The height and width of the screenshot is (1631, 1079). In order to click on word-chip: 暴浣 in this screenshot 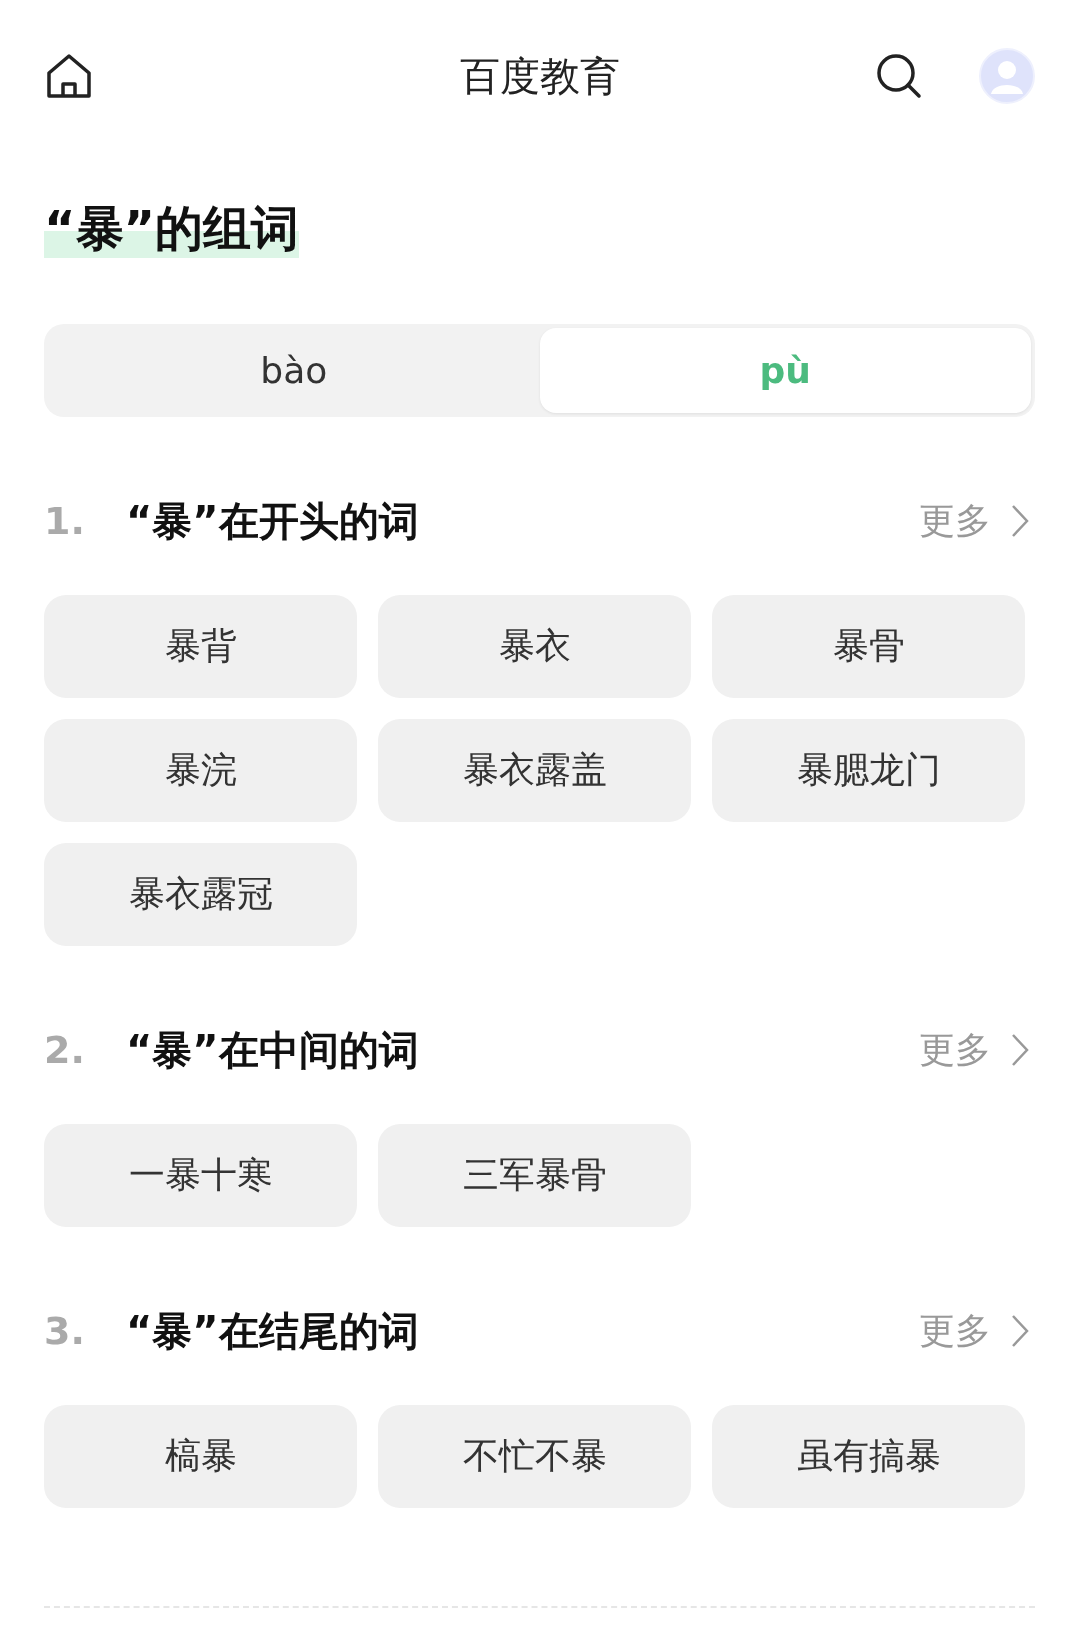, I will do `click(200, 770)`.